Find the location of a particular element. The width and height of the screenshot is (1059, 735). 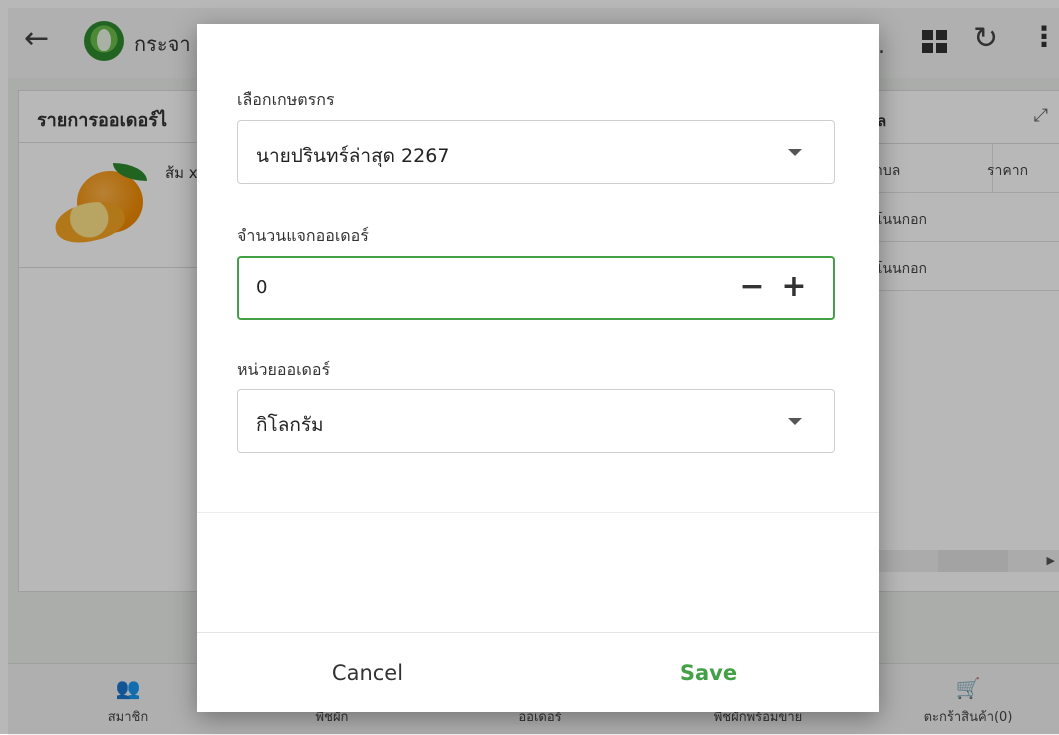

dialog-actions: Cancel Save is located at coordinates (538, 672).